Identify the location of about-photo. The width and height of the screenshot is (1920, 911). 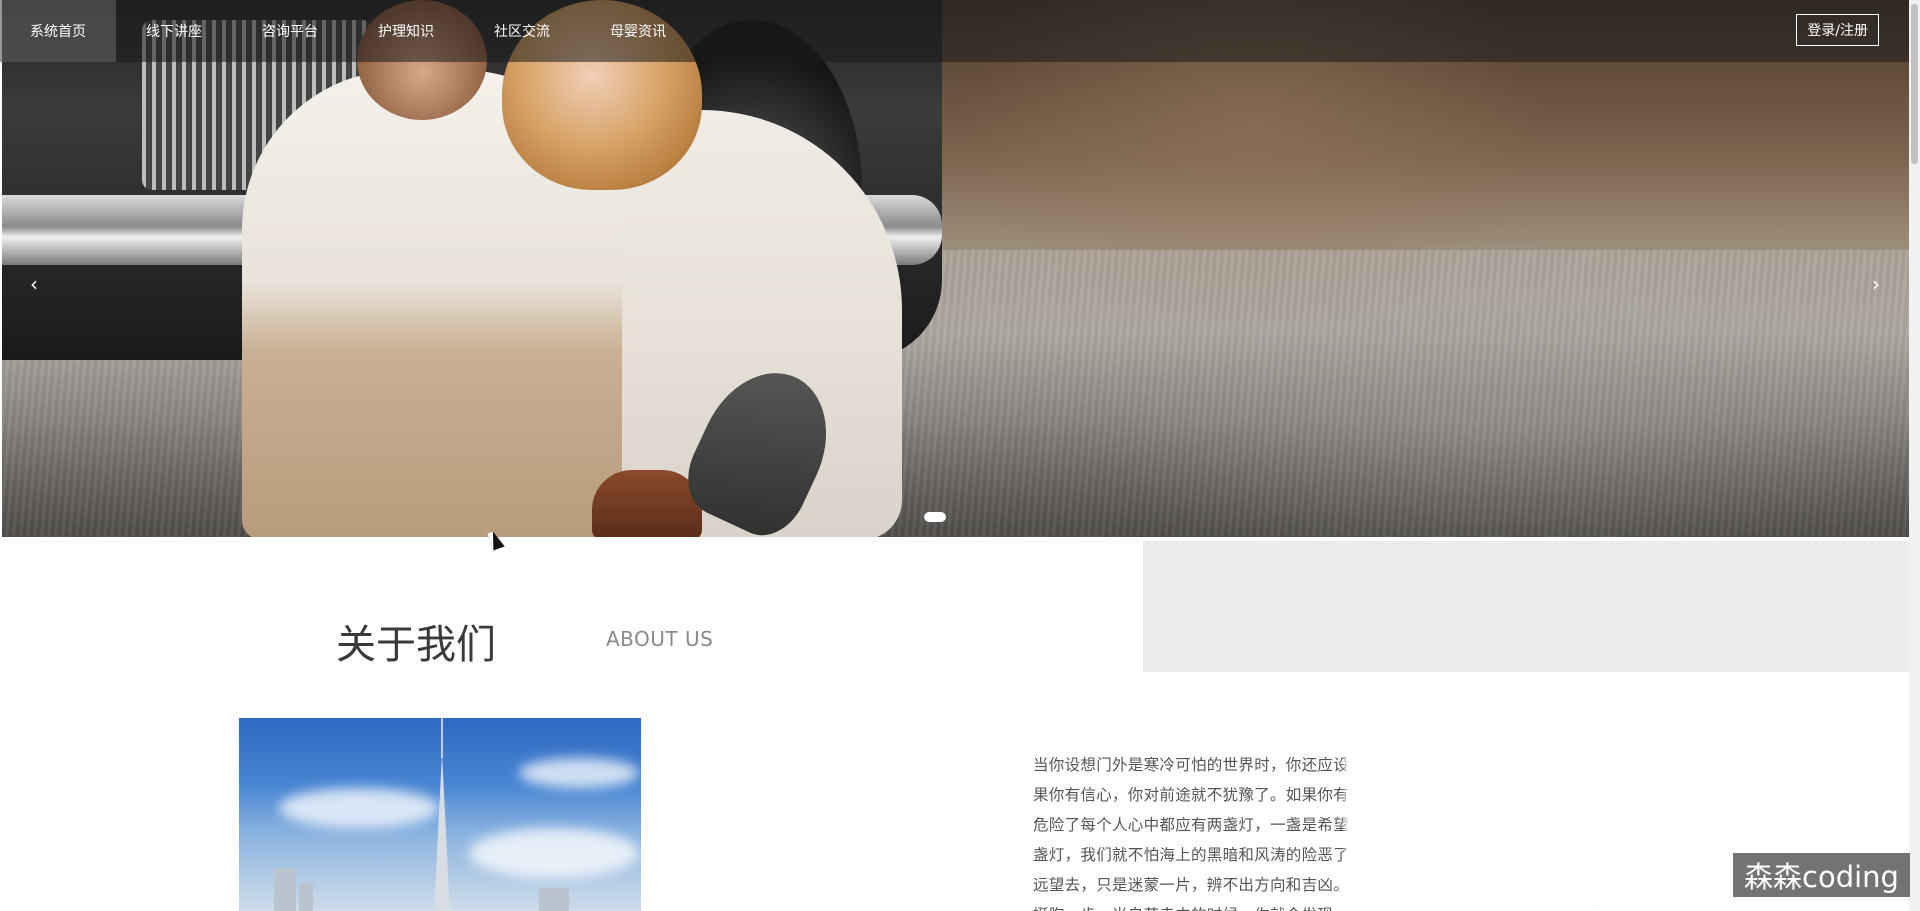
(440, 814).